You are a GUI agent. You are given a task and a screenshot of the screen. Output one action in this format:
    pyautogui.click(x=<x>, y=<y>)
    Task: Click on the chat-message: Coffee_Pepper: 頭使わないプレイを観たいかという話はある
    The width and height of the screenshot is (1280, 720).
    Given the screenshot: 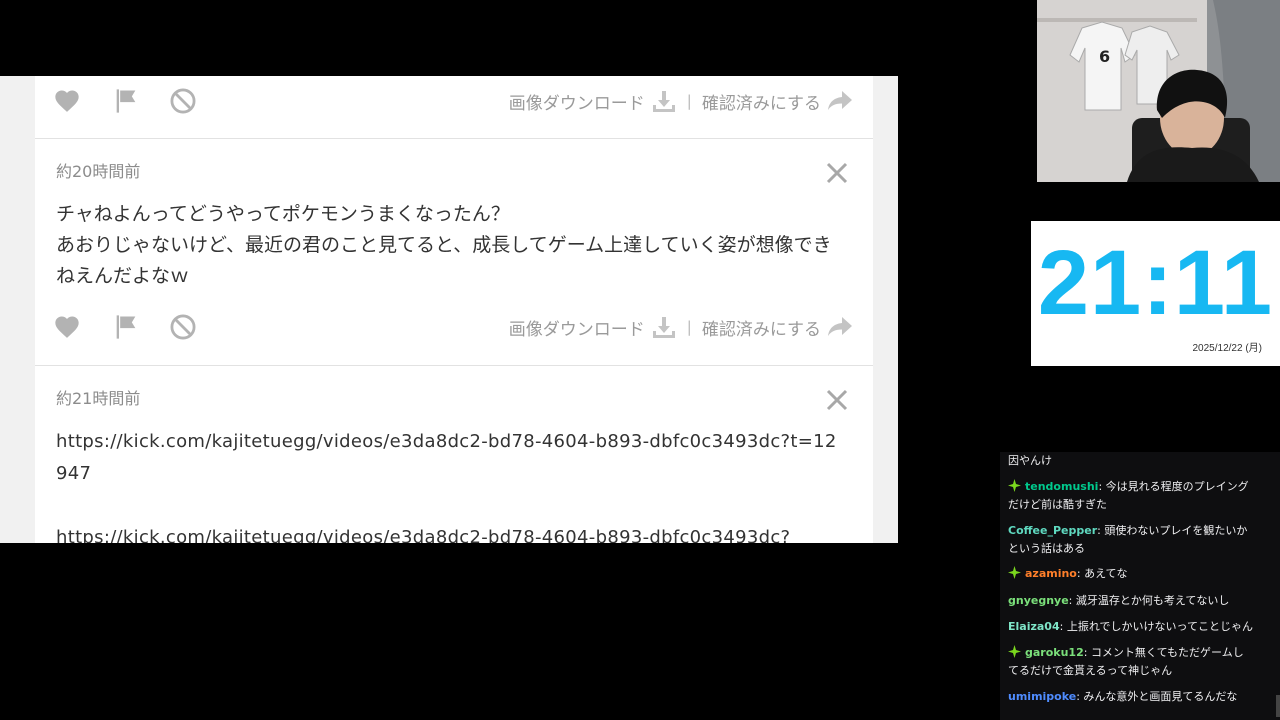 What is the action you would take?
    pyautogui.click(x=1128, y=539)
    